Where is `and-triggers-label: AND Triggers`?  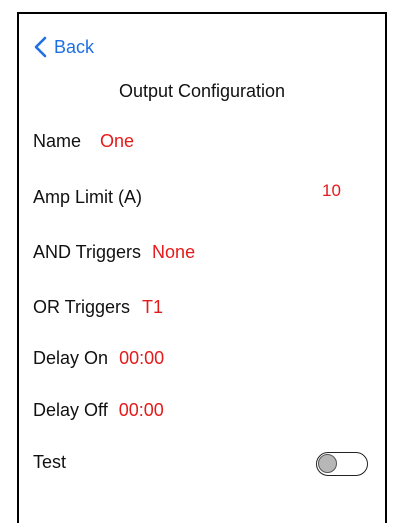 and-triggers-label: AND Triggers is located at coordinates (87, 252).